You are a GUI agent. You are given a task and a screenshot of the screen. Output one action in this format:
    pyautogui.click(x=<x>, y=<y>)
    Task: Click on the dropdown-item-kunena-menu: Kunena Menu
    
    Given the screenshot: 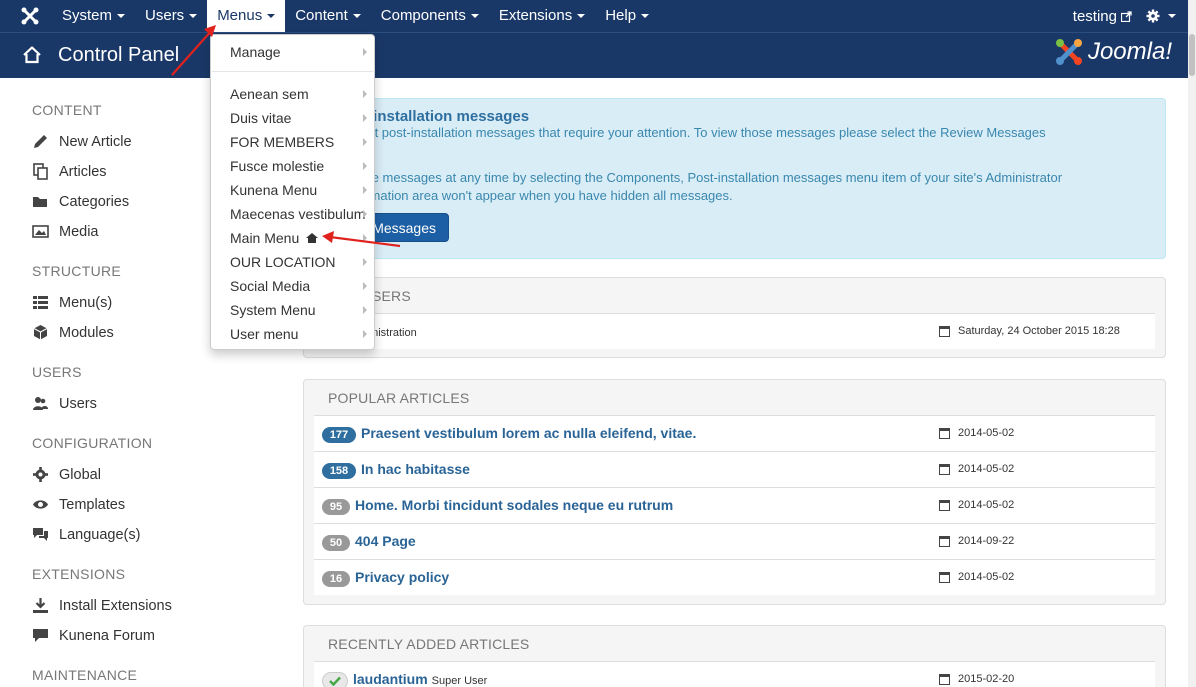 What is the action you would take?
    pyautogui.click(x=293, y=190)
    